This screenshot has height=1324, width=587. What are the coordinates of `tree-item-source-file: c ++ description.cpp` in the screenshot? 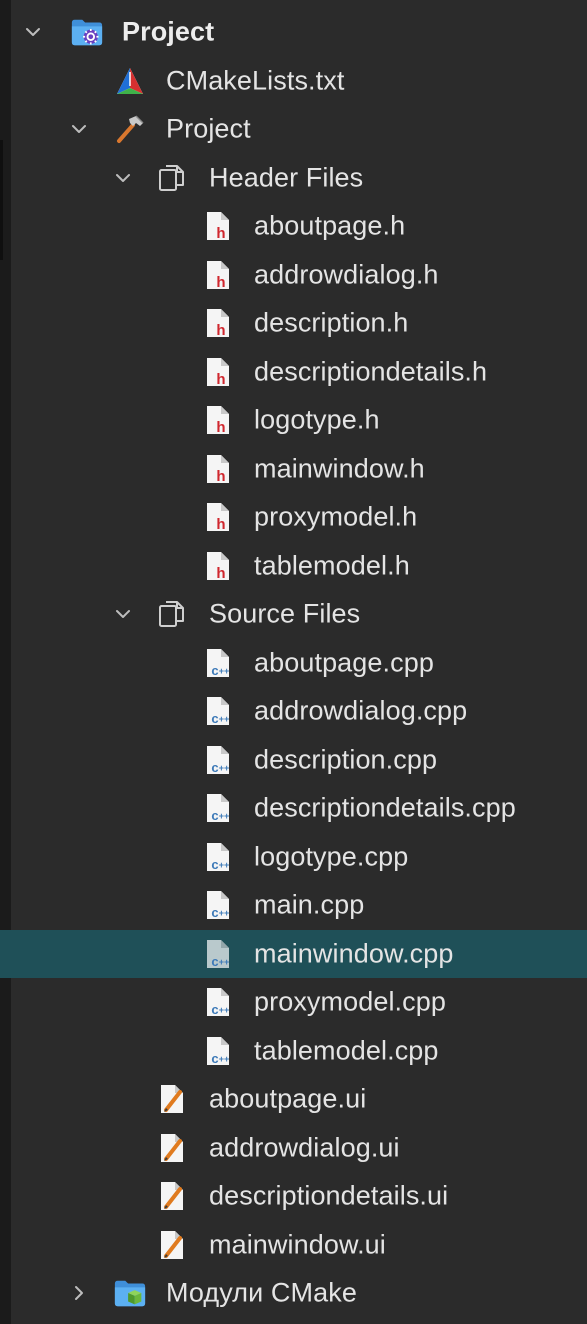 It's located at (293, 760).